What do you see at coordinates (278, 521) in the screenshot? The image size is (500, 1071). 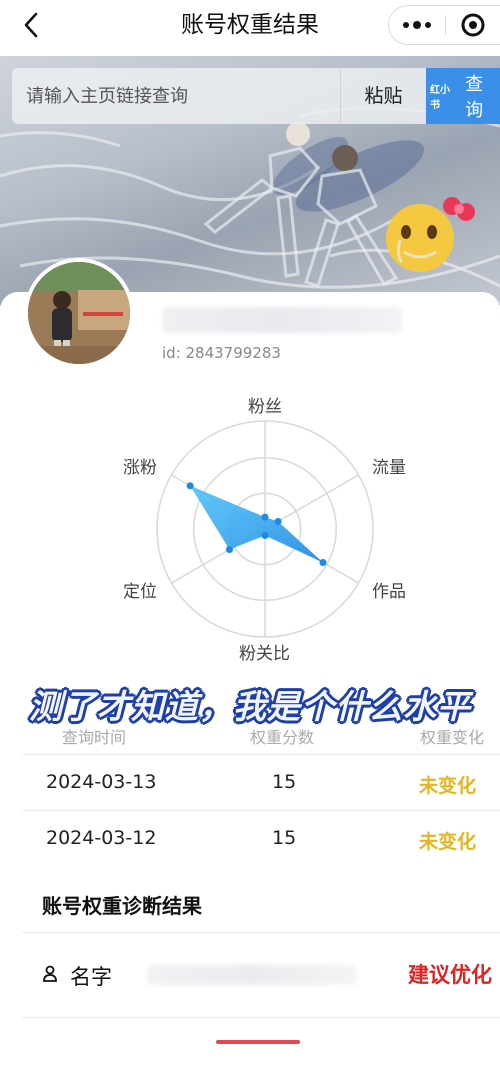 I see `radar-point-traffic` at bounding box center [278, 521].